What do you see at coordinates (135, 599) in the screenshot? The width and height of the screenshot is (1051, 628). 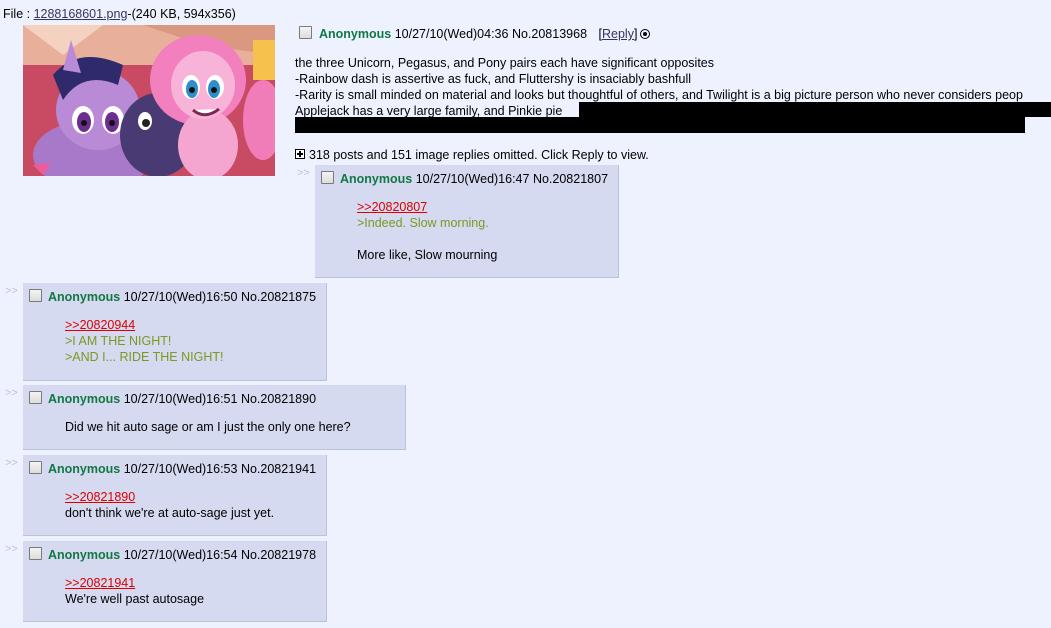 I see `reply-text: We're well past autosage` at bounding box center [135, 599].